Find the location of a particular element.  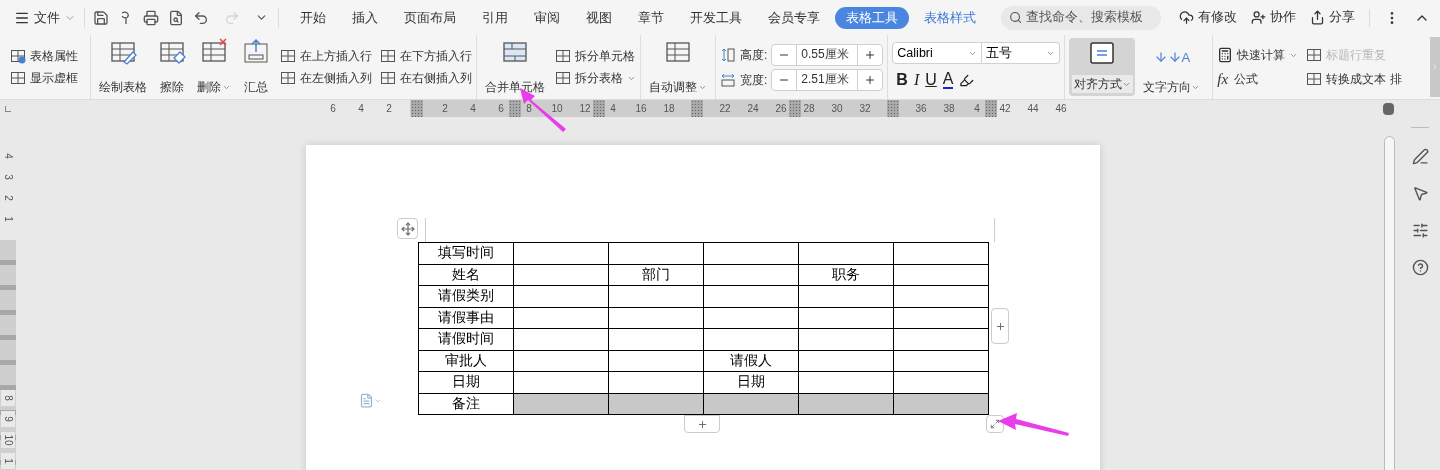

font-size-select: 五号 is located at coordinates (1021, 53).